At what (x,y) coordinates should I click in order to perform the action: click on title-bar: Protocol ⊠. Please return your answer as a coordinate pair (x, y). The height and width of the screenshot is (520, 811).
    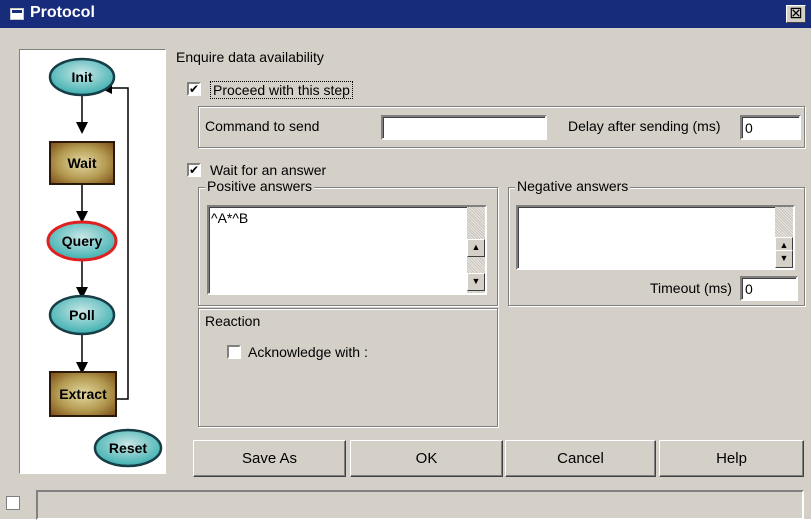
    Looking at the image, I should click on (405, 14).